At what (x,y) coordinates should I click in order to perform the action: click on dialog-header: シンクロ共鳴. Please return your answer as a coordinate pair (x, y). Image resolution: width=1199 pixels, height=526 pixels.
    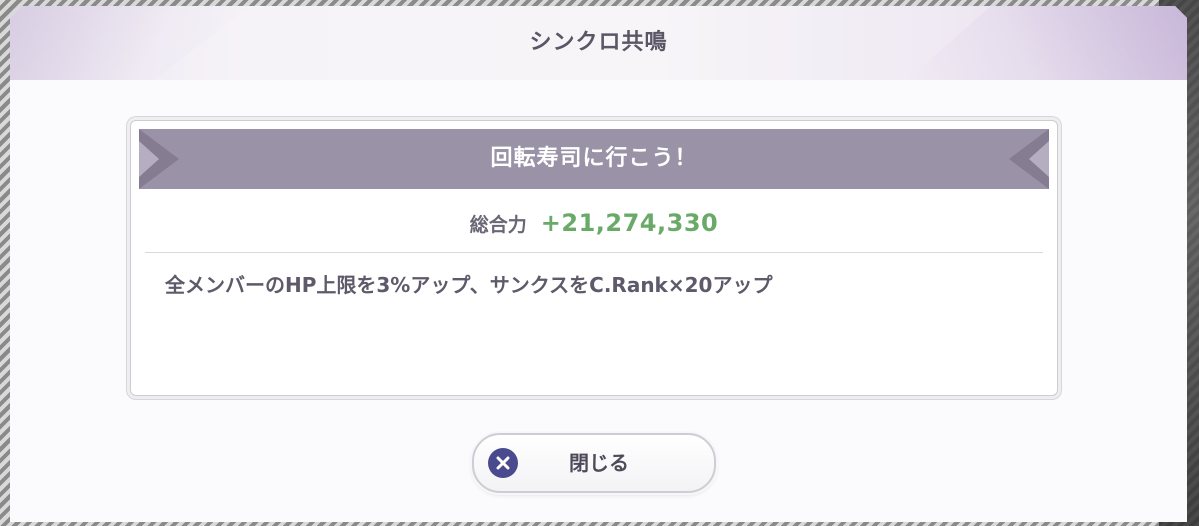
    Looking at the image, I should click on (598, 43).